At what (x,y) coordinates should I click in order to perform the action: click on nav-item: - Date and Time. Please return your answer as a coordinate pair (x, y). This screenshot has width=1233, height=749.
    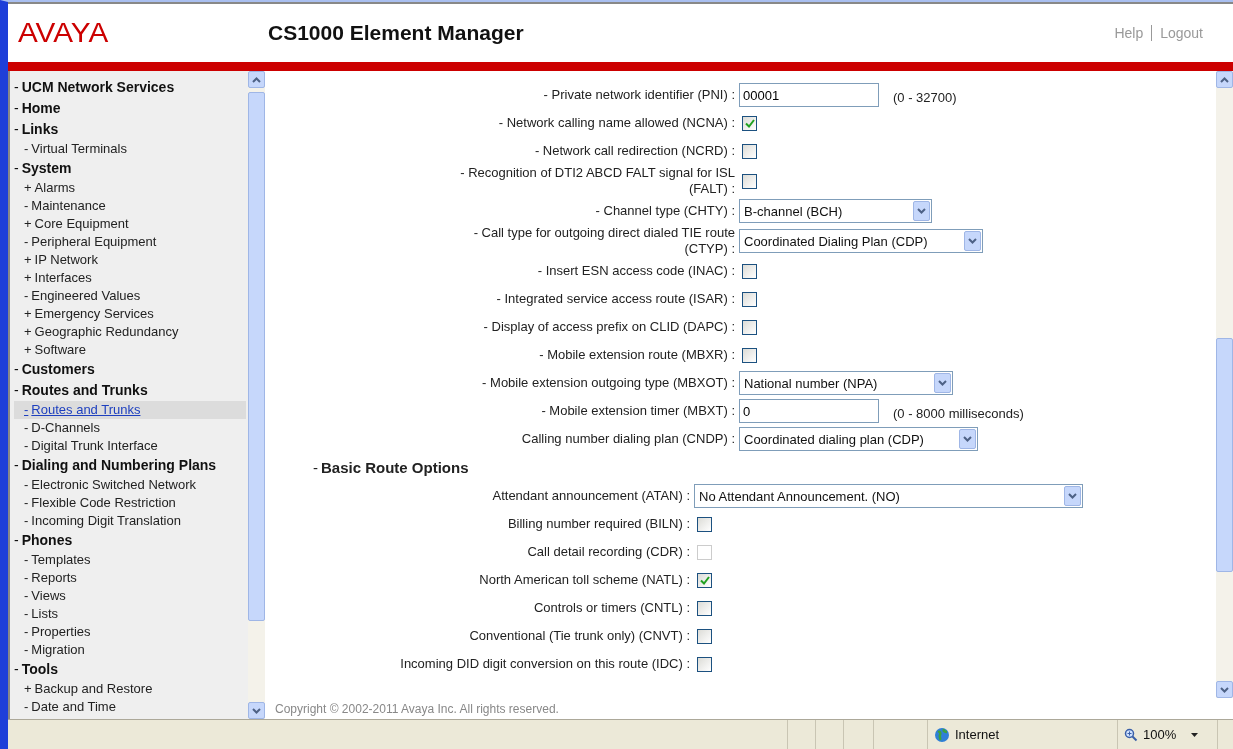
    Looking at the image, I should click on (130, 707).